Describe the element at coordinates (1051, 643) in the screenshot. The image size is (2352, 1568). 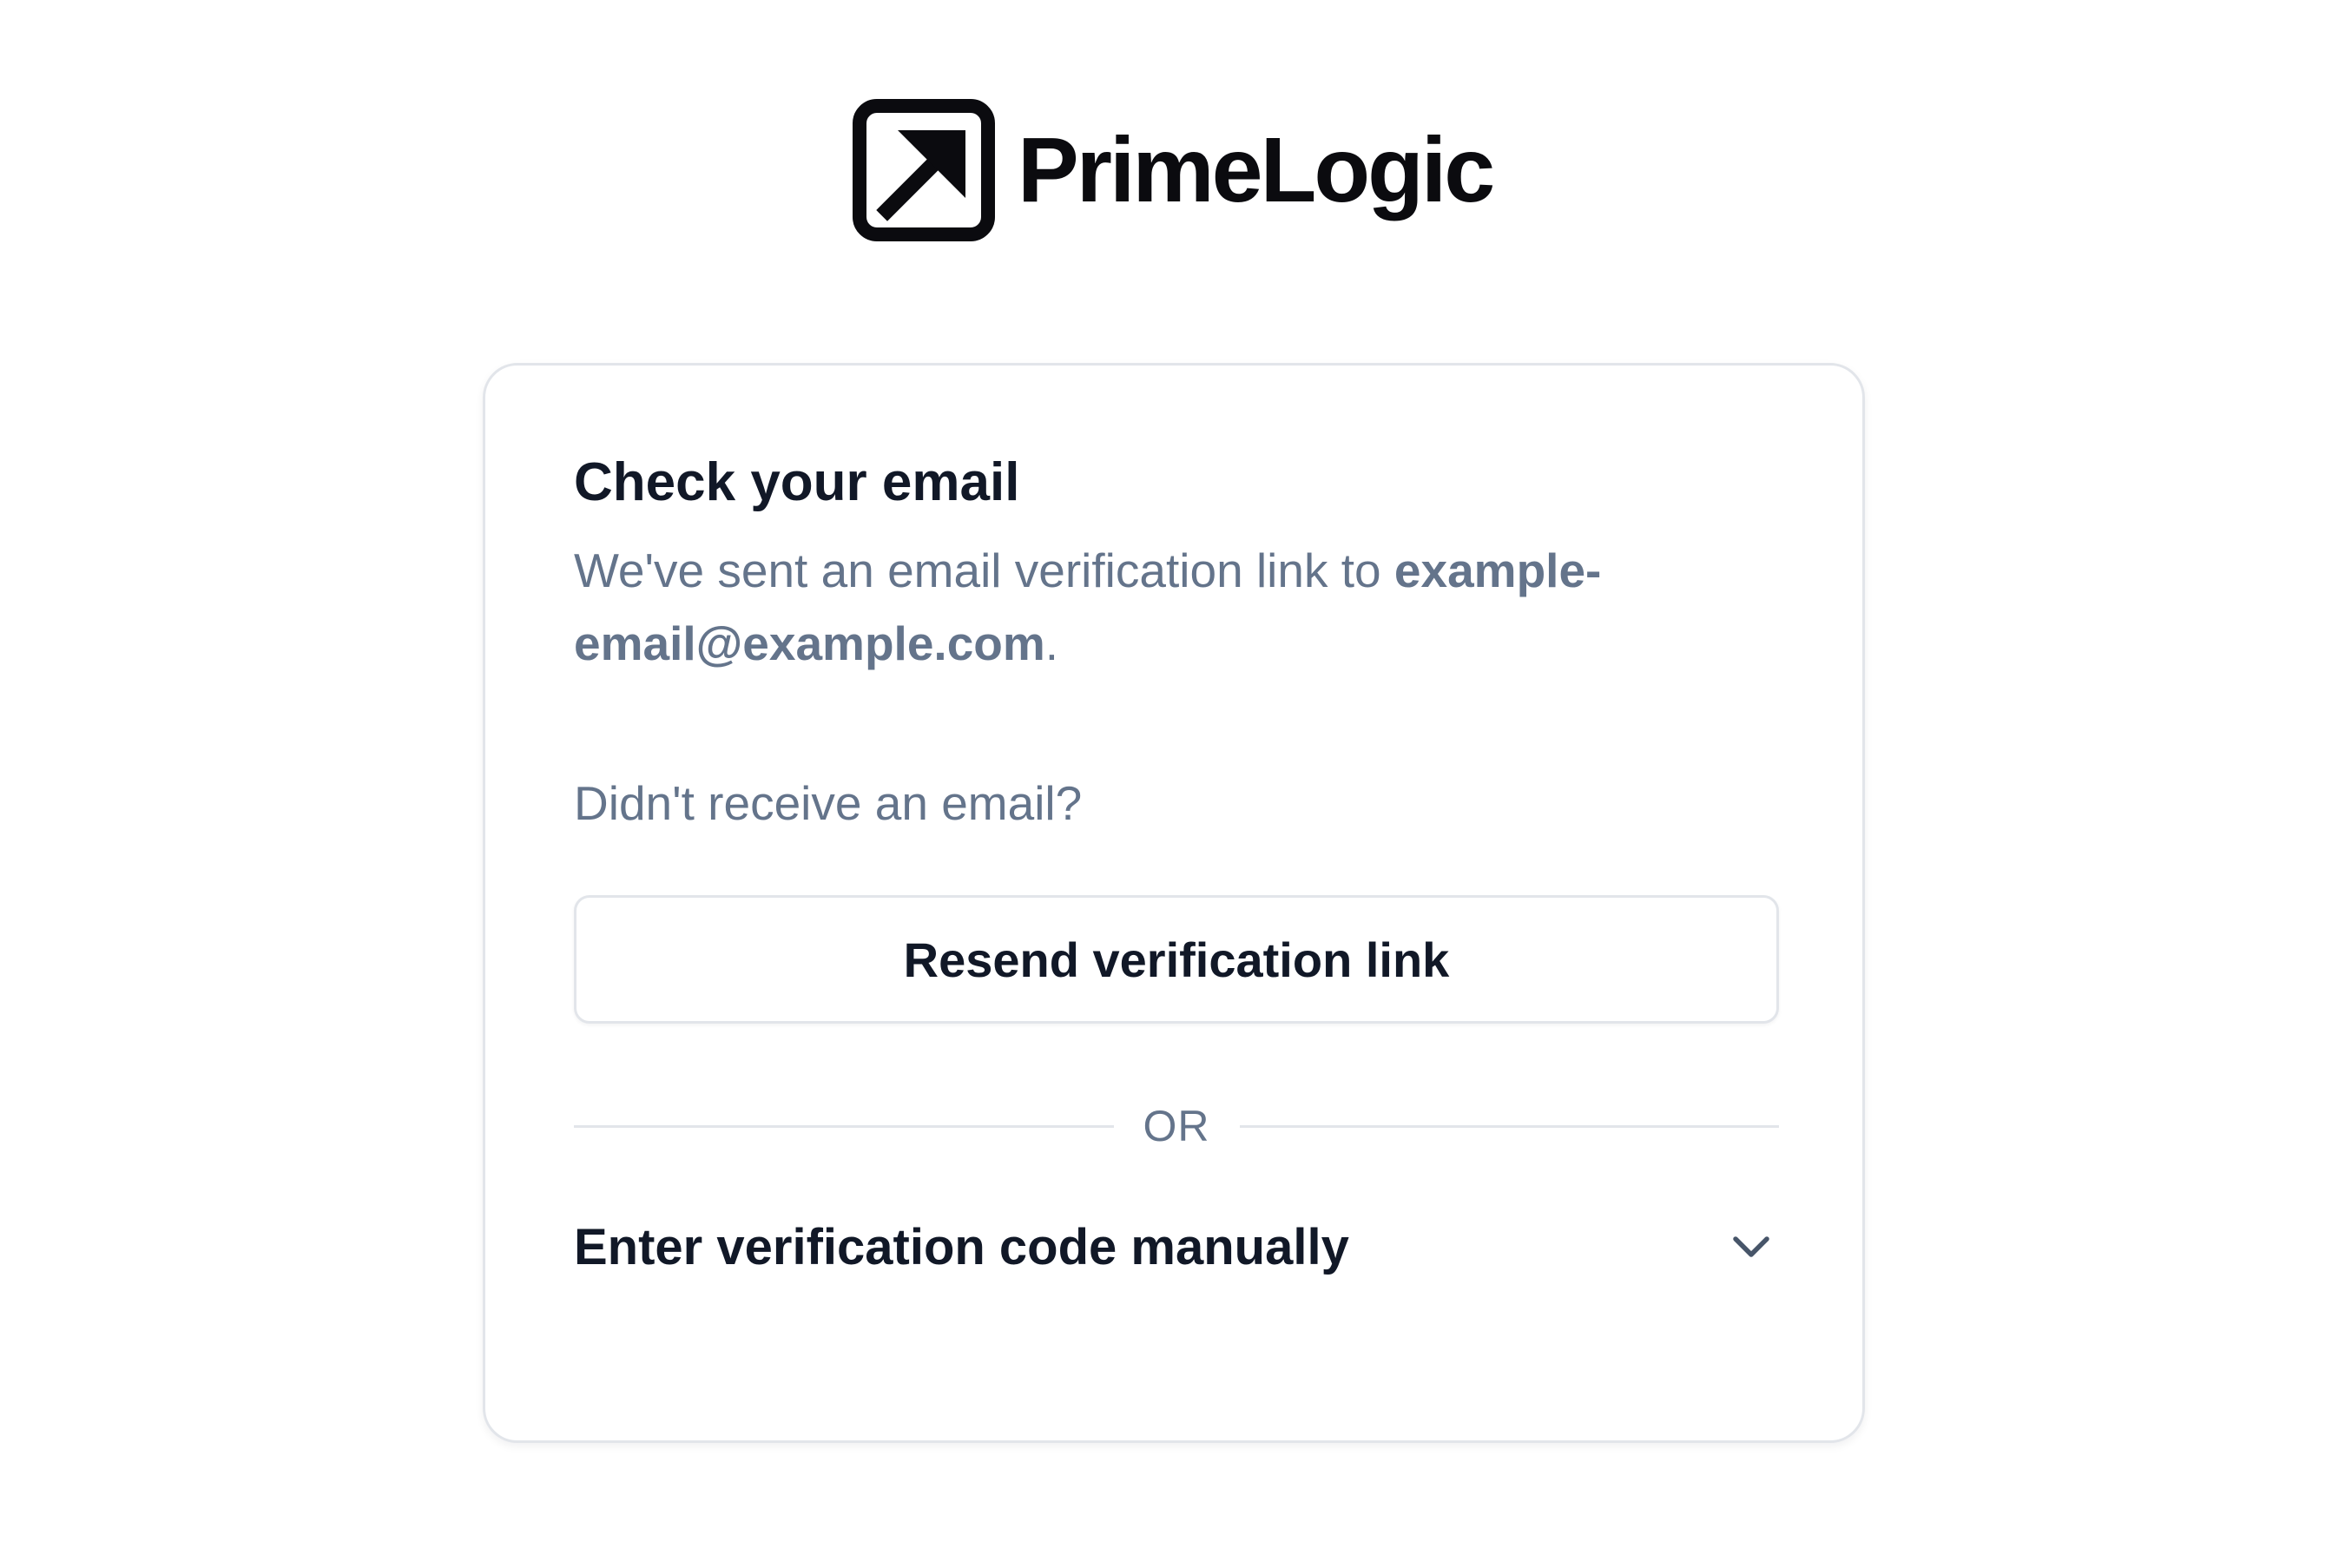
I see `description-suffix: .` at that location.